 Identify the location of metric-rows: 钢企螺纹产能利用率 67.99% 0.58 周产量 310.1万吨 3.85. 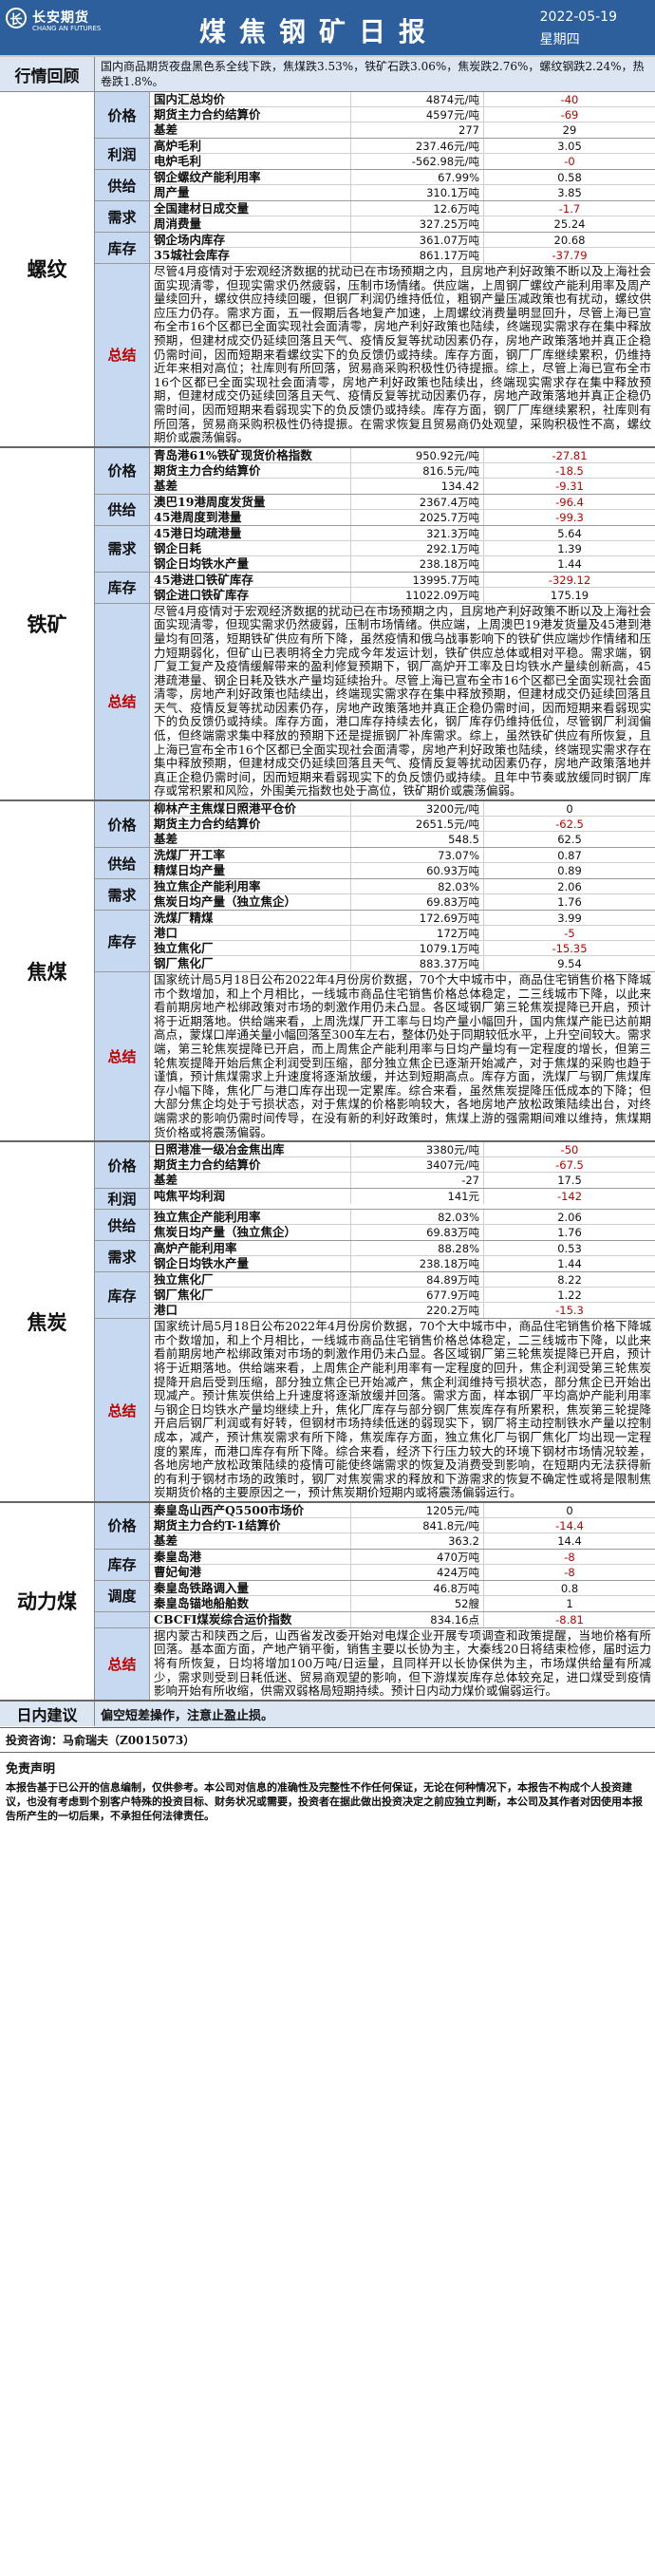
(402, 185).